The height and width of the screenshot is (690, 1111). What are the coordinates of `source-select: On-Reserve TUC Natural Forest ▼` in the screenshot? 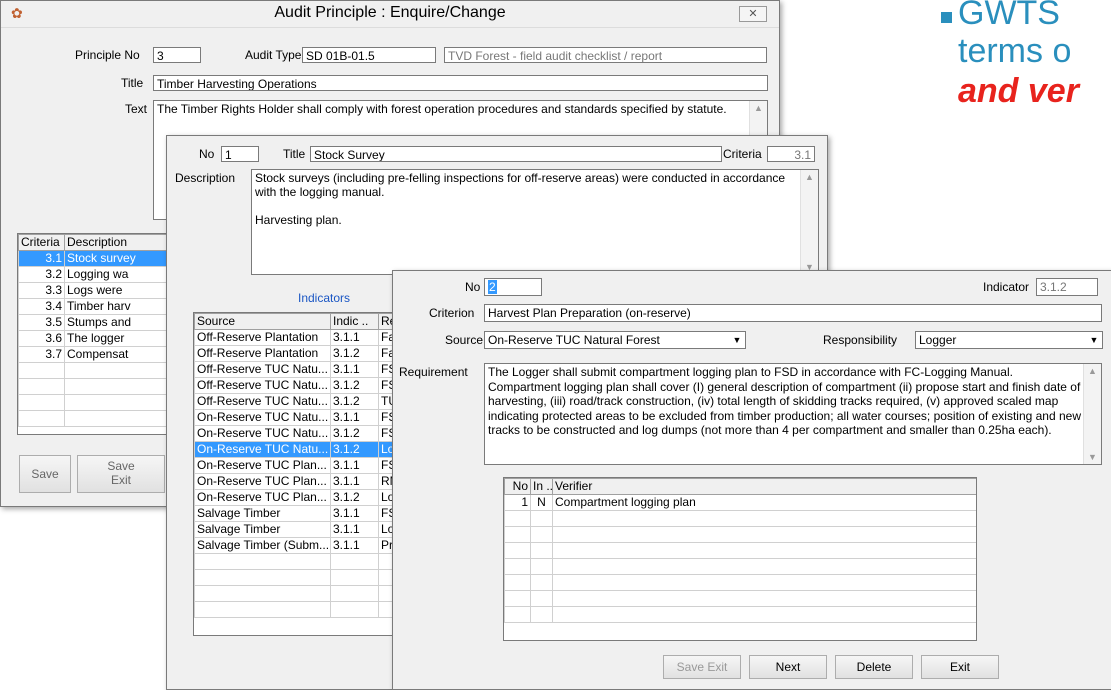 It's located at (615, 340).